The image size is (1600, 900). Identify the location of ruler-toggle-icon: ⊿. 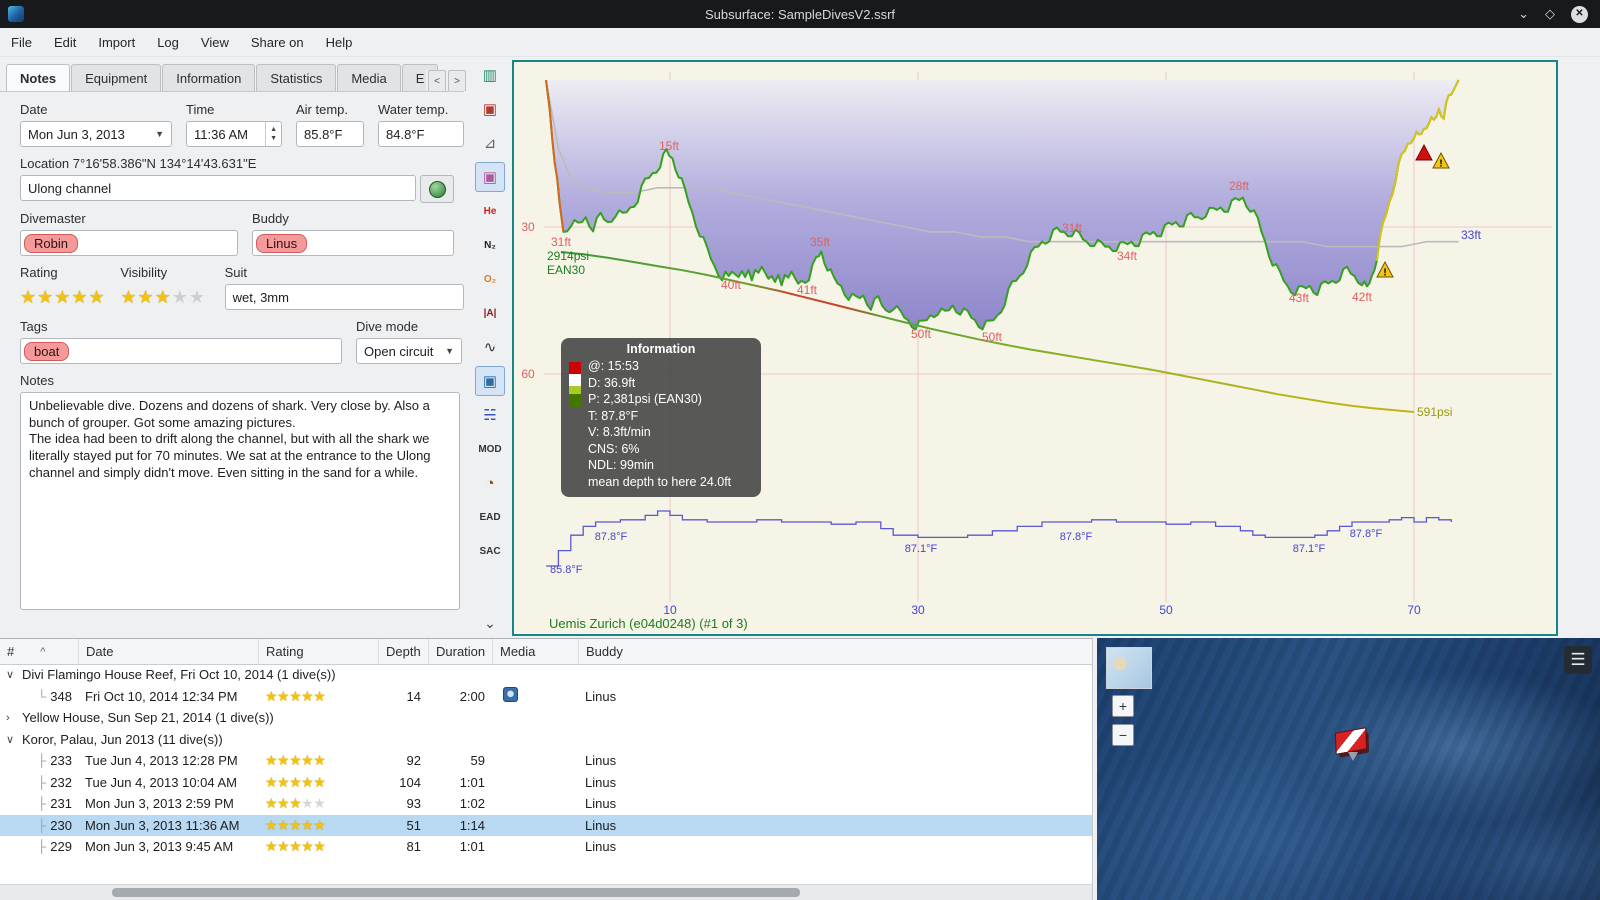
(490, 143).